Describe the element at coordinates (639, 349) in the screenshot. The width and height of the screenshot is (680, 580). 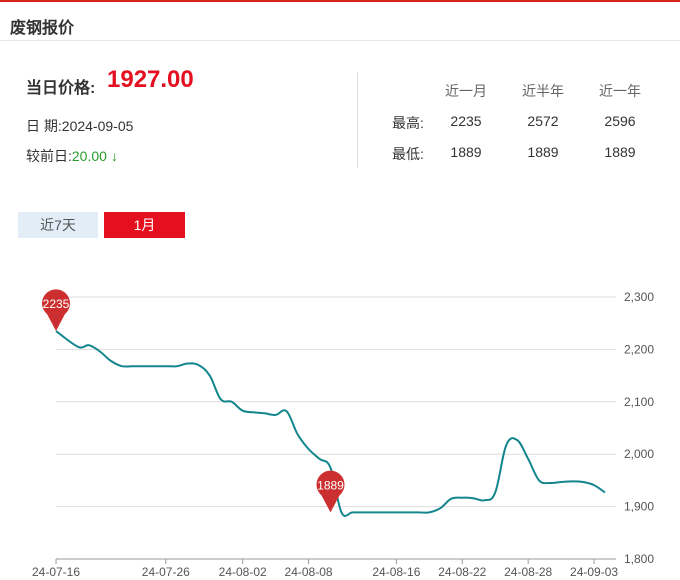
I see `y-tick-label: 2,200` at that location.